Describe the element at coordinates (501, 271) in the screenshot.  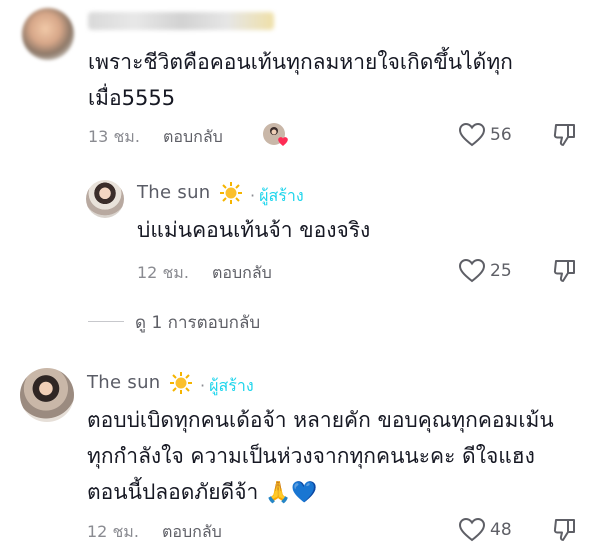
I see `like-count: 25` at that location.